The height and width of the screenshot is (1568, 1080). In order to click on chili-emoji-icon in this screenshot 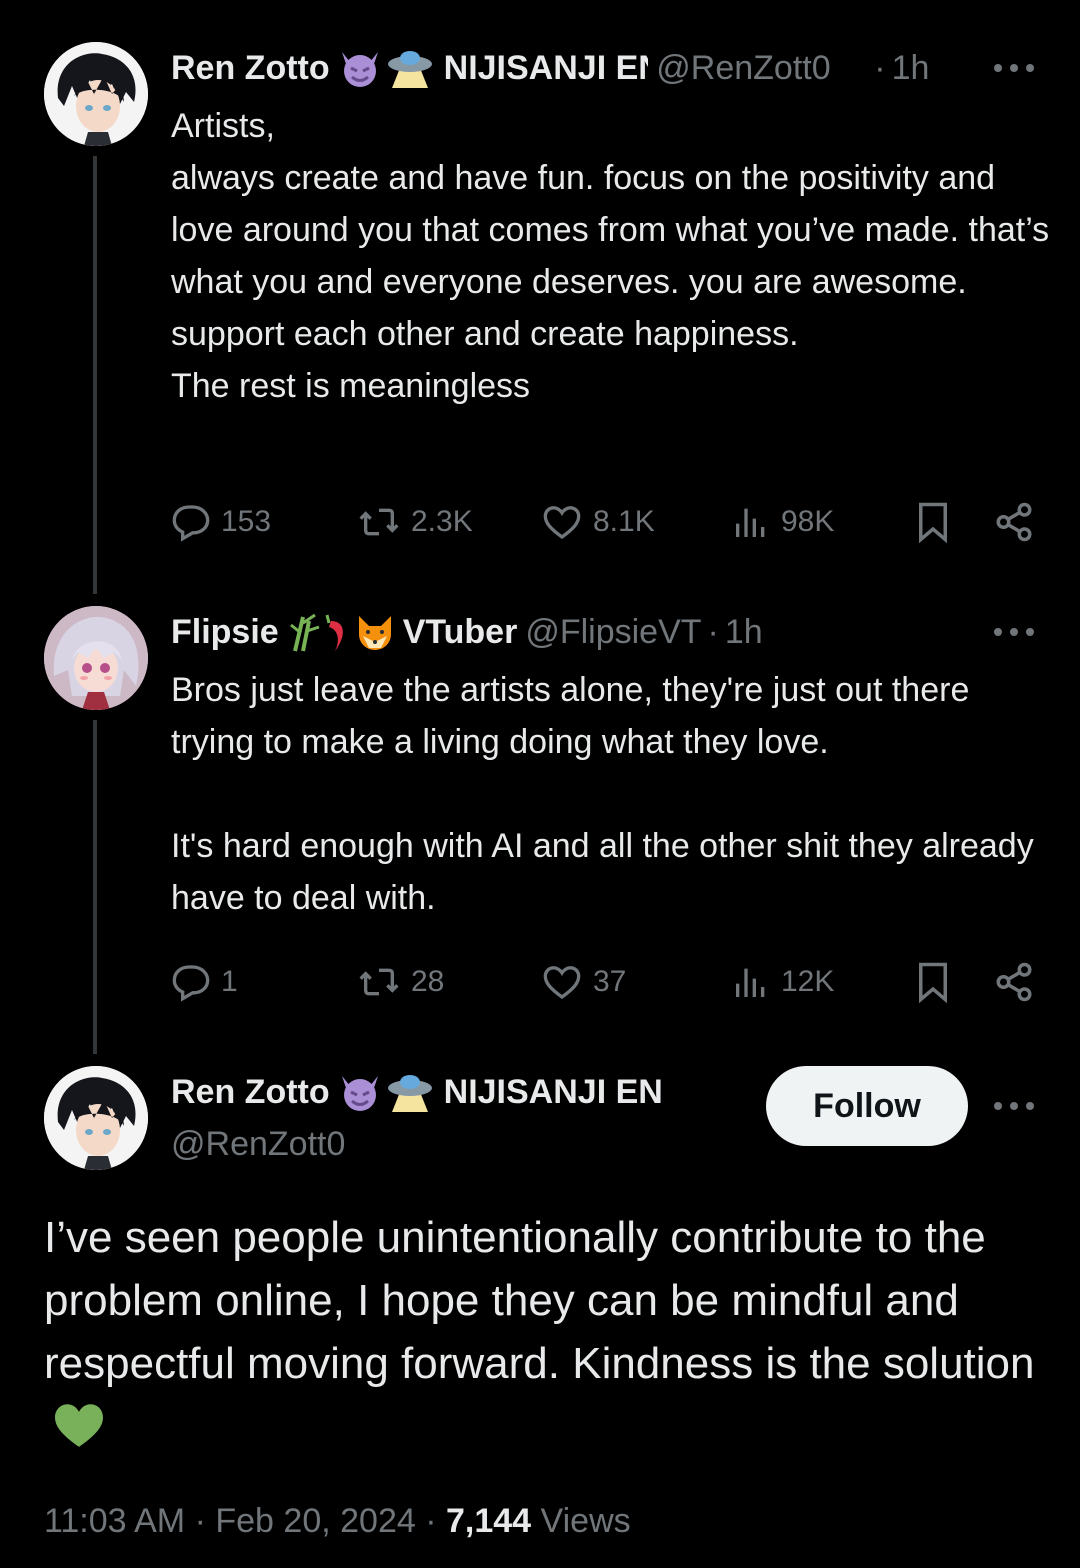, I will do `click(338, 632)`.